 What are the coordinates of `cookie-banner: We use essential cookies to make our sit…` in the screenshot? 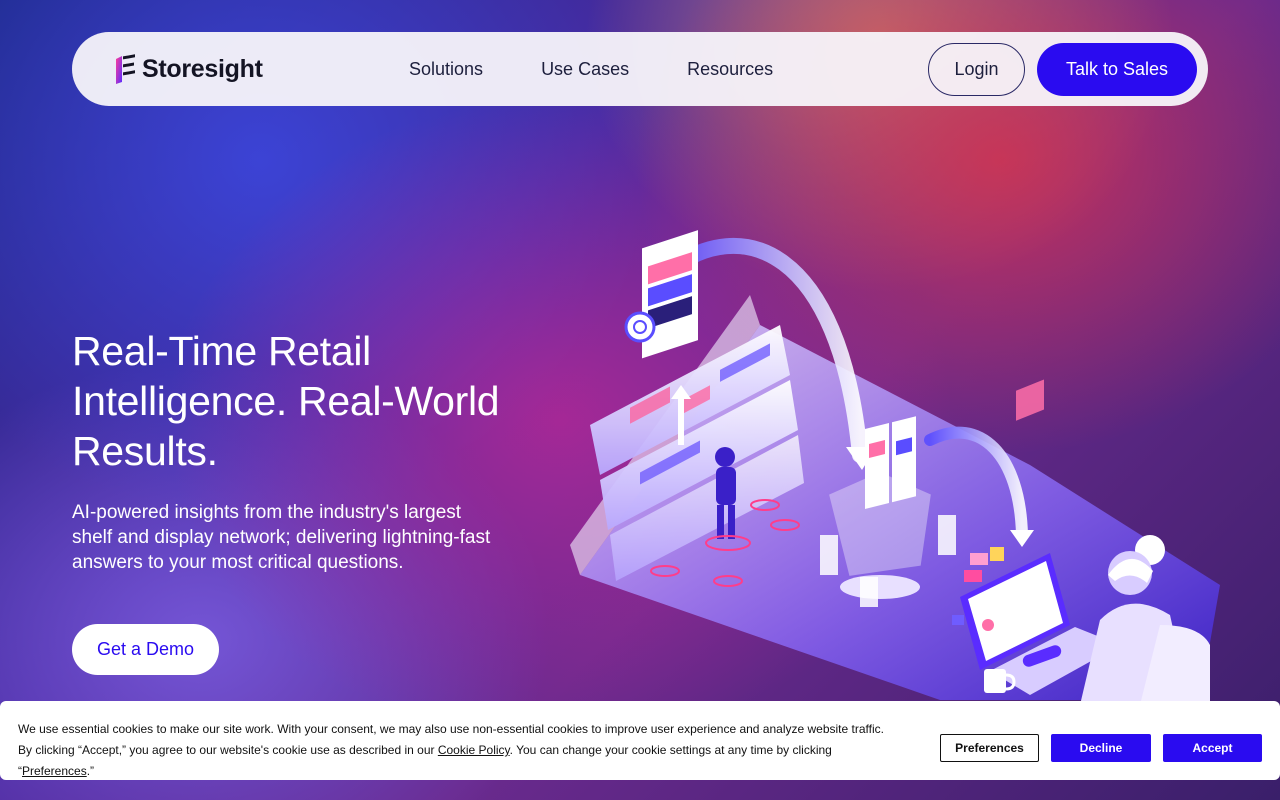 It's located at (640, 740).